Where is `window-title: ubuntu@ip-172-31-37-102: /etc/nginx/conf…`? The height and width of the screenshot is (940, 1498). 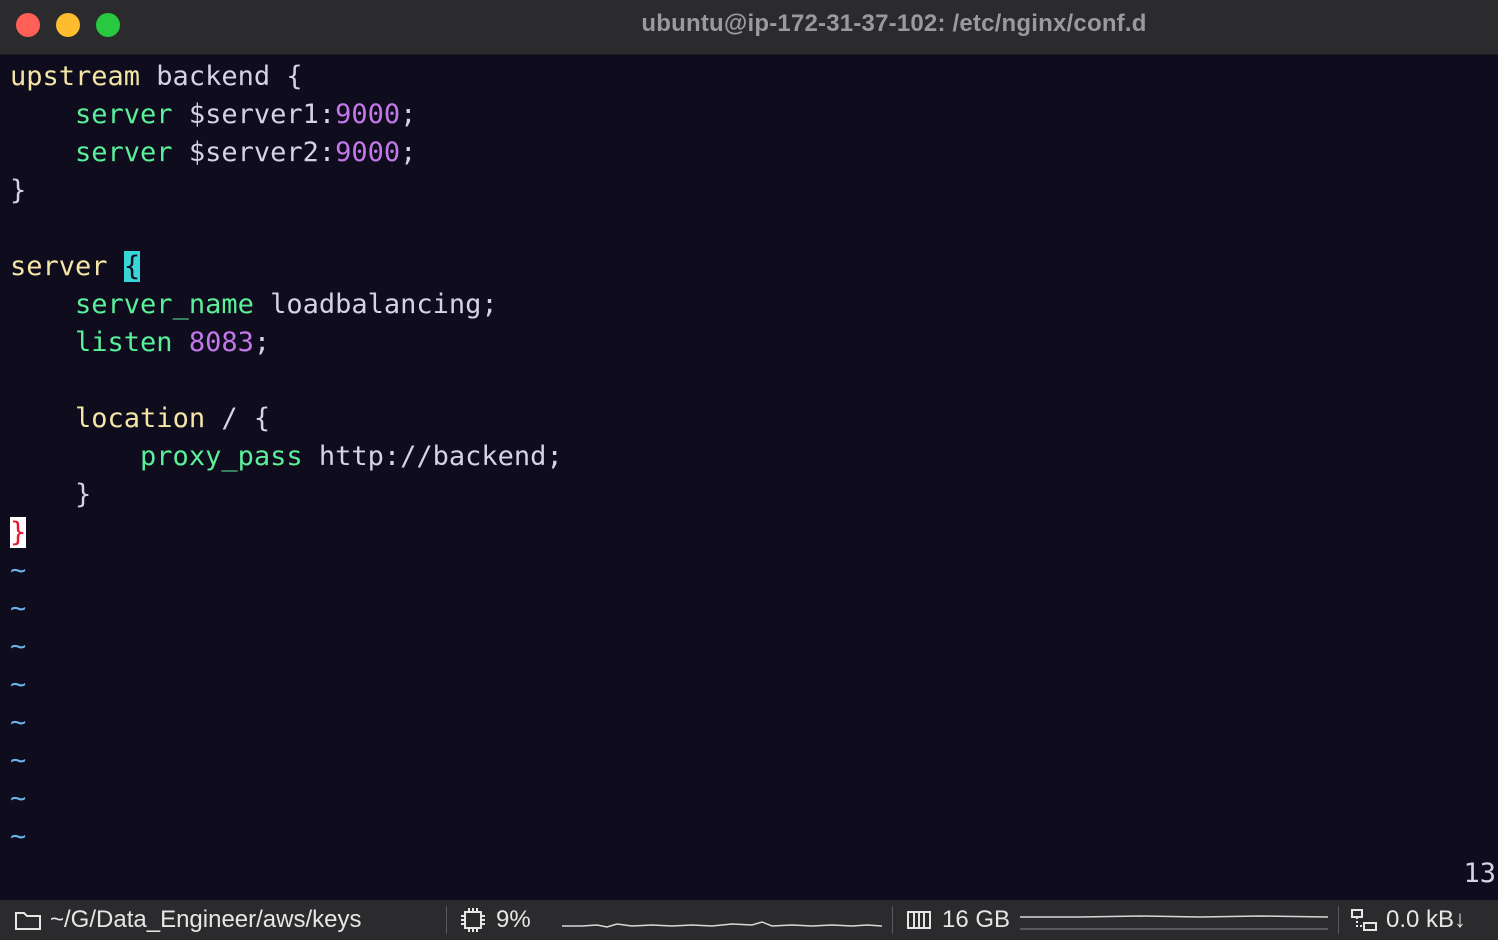 window-title: ubuntu@ip-172-31-37-102: /etc/nginx/conf… is located at coordinates (894, 23).